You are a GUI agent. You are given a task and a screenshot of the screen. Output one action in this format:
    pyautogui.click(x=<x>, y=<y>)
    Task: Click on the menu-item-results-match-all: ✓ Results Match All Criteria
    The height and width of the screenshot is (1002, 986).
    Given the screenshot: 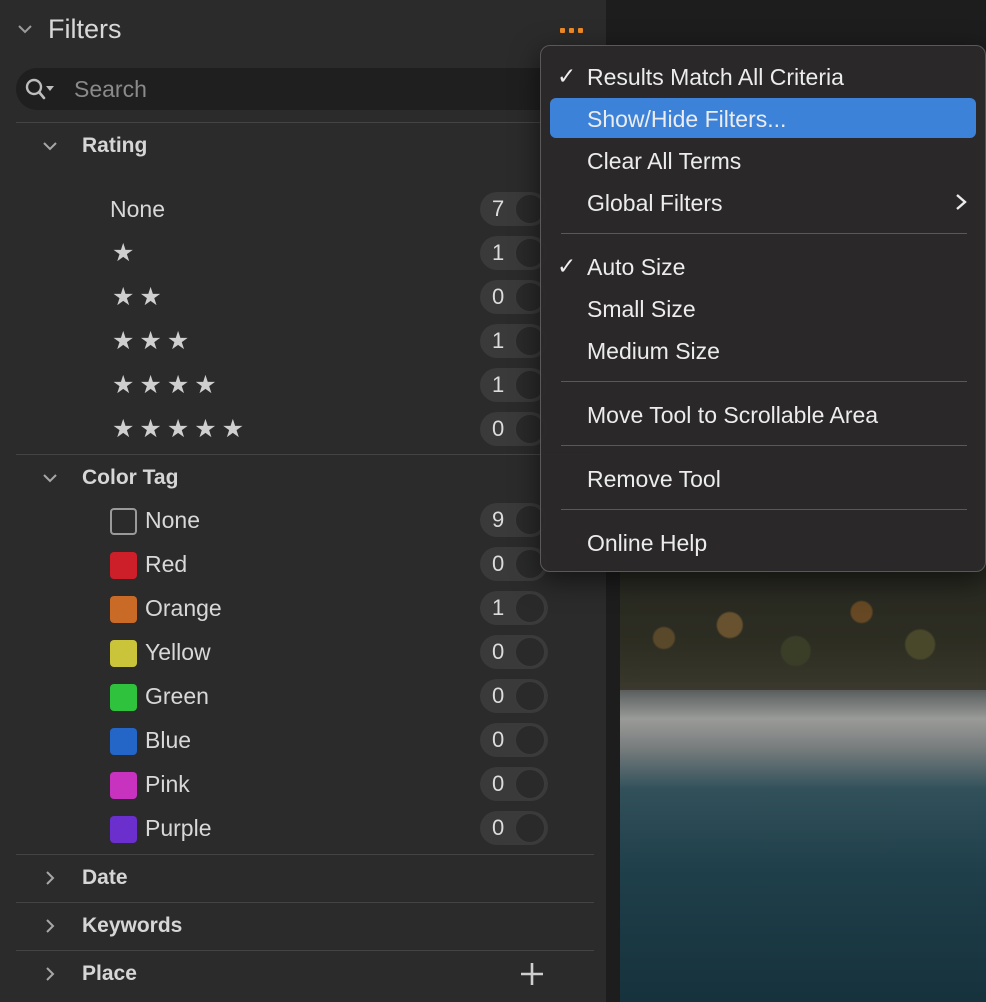 What is the action you would take?
    pyautogui.click(x=763, y=76)
    